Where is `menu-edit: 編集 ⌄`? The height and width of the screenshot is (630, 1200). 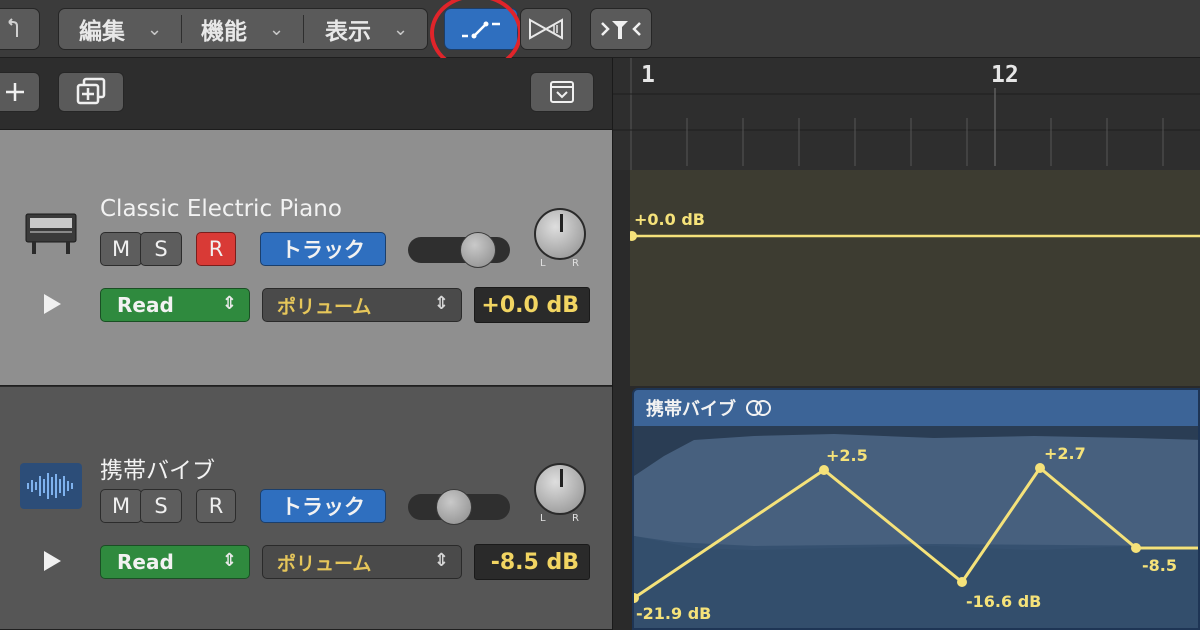
menu-edit: 編集 ⌄ is located at coordinates (120, 29).